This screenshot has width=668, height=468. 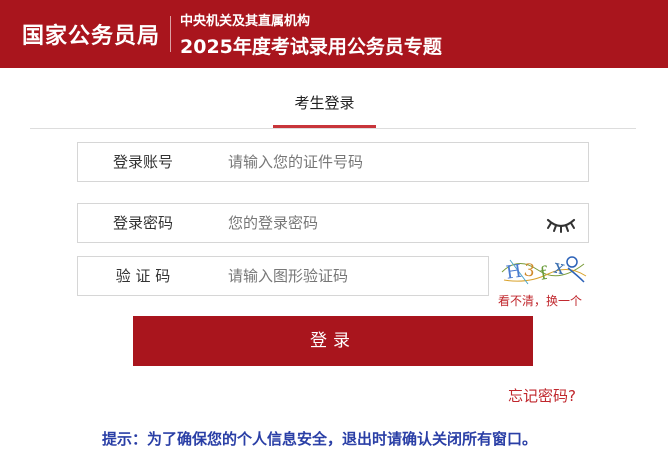 What do you see at coordinates (333, 341) in the screenshot?
I see `login-button: 登录` at bounding box center [333, 341].